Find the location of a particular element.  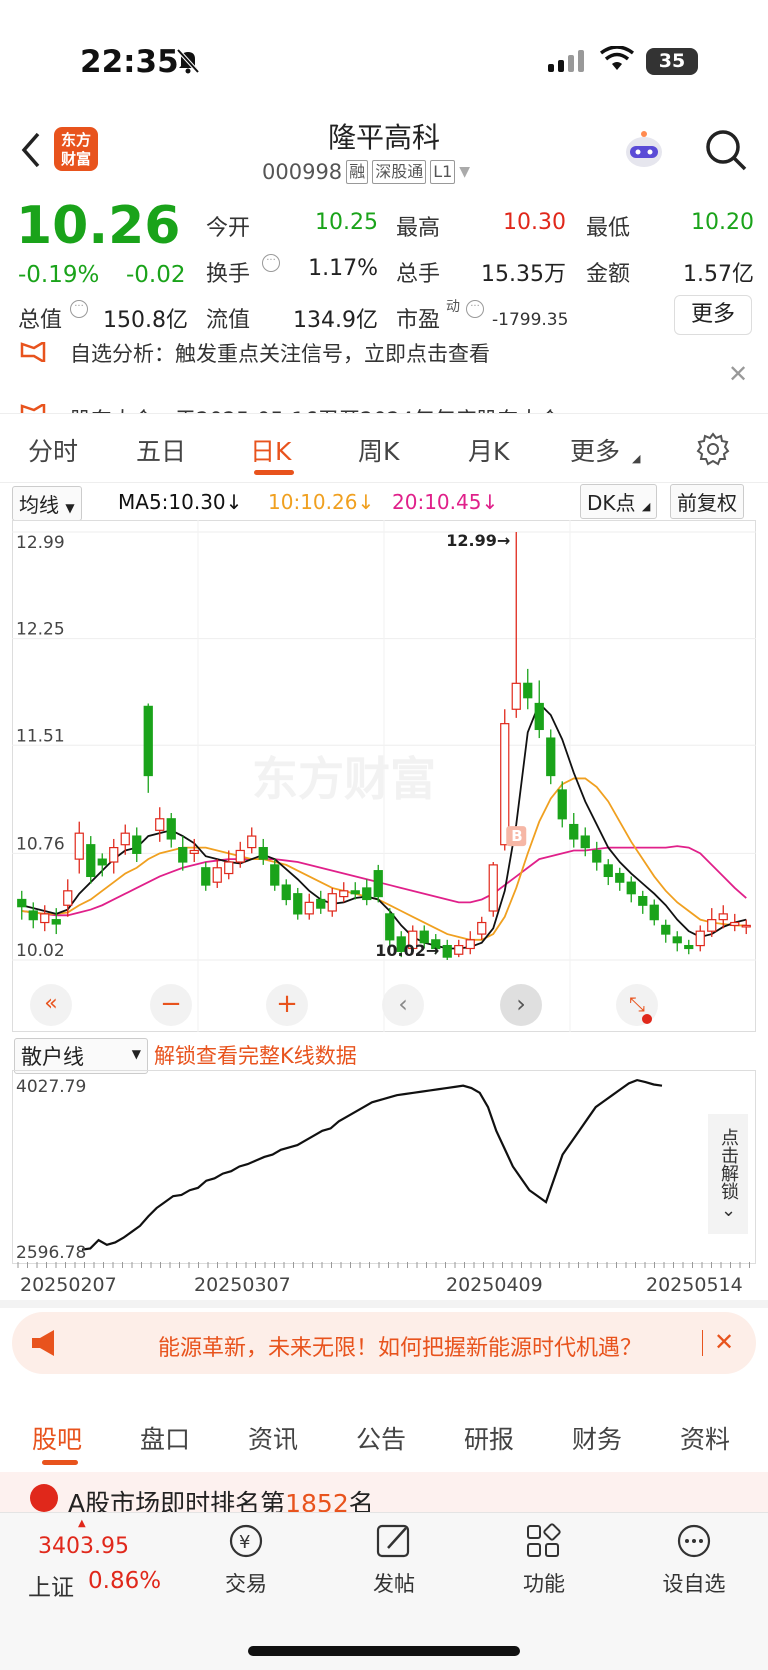

amount-value: 1.57亿 is located at coordinates (718, 274).